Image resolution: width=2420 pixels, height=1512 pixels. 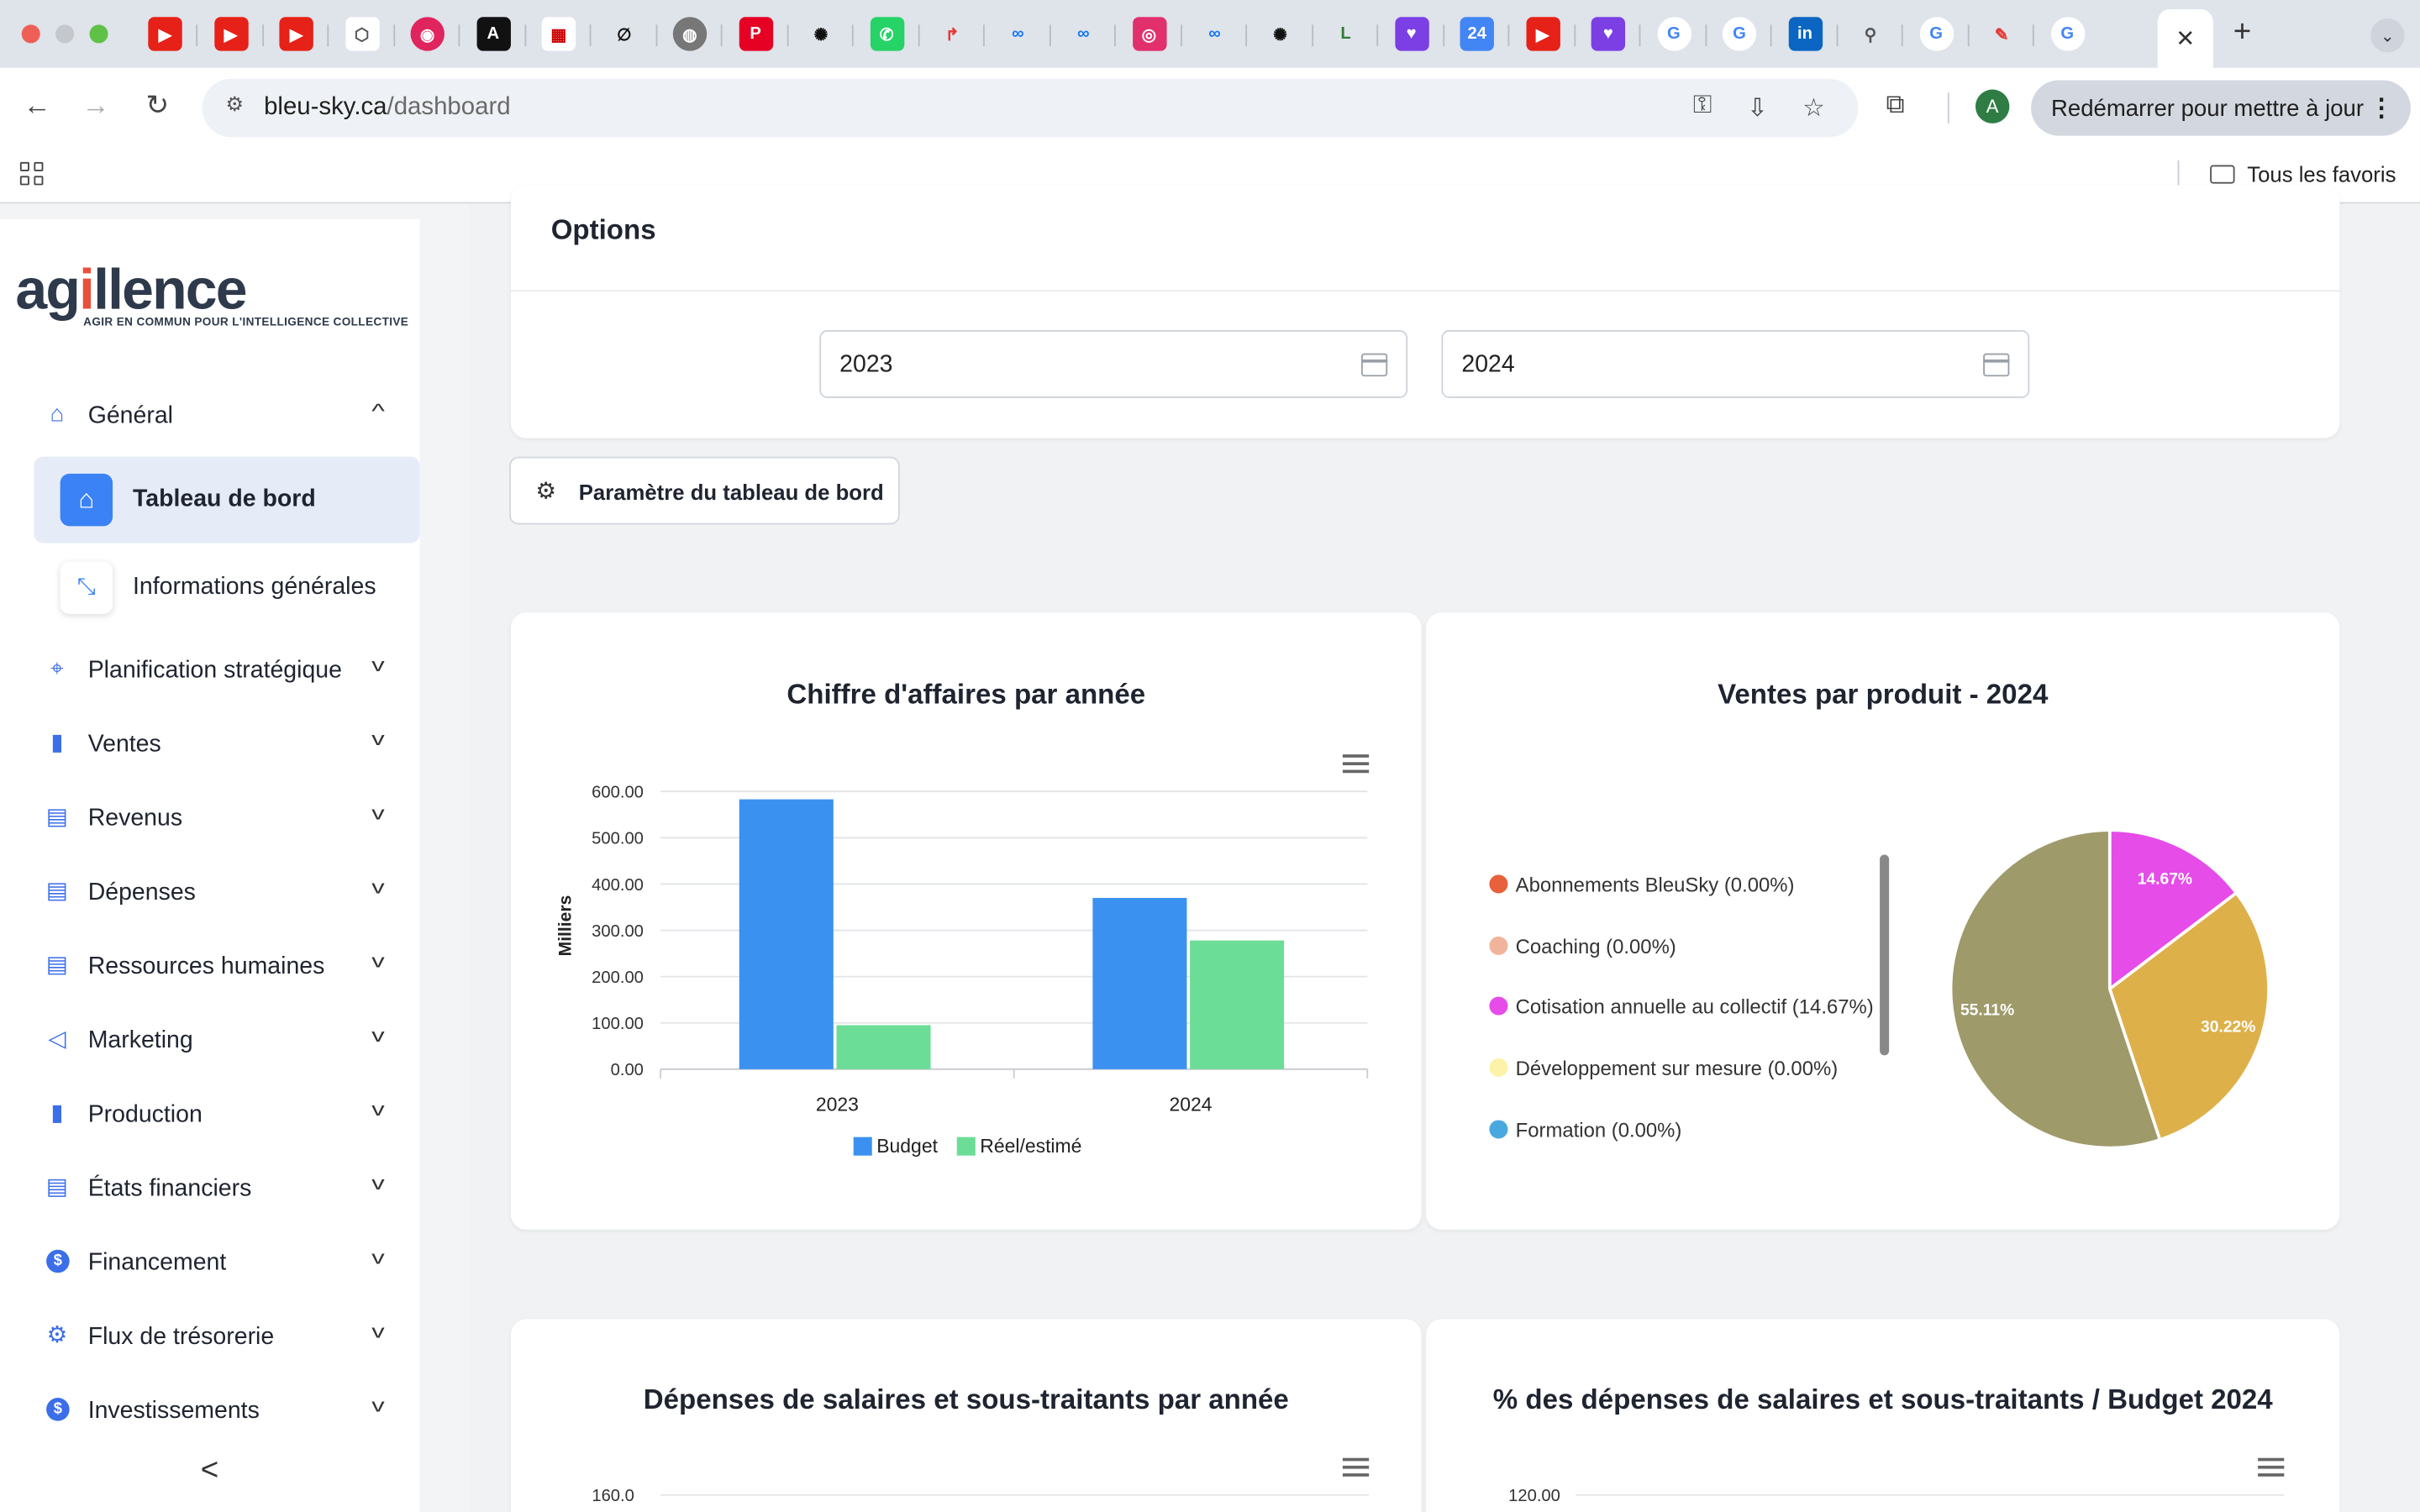 What do you see at coordinates (57, 1039) in the screenshot?
I see `megaphone-icon: ◁` at bounding box center [57, 1039].